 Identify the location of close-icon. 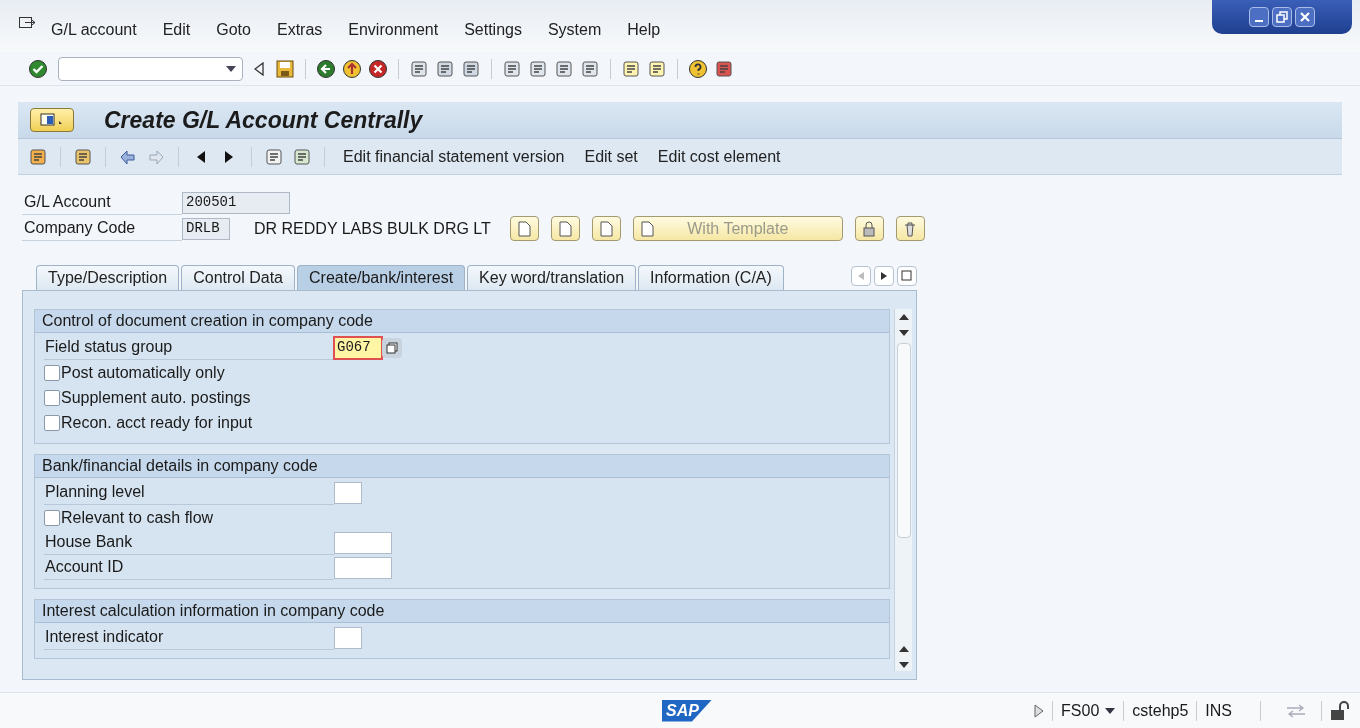
(1305, 17).